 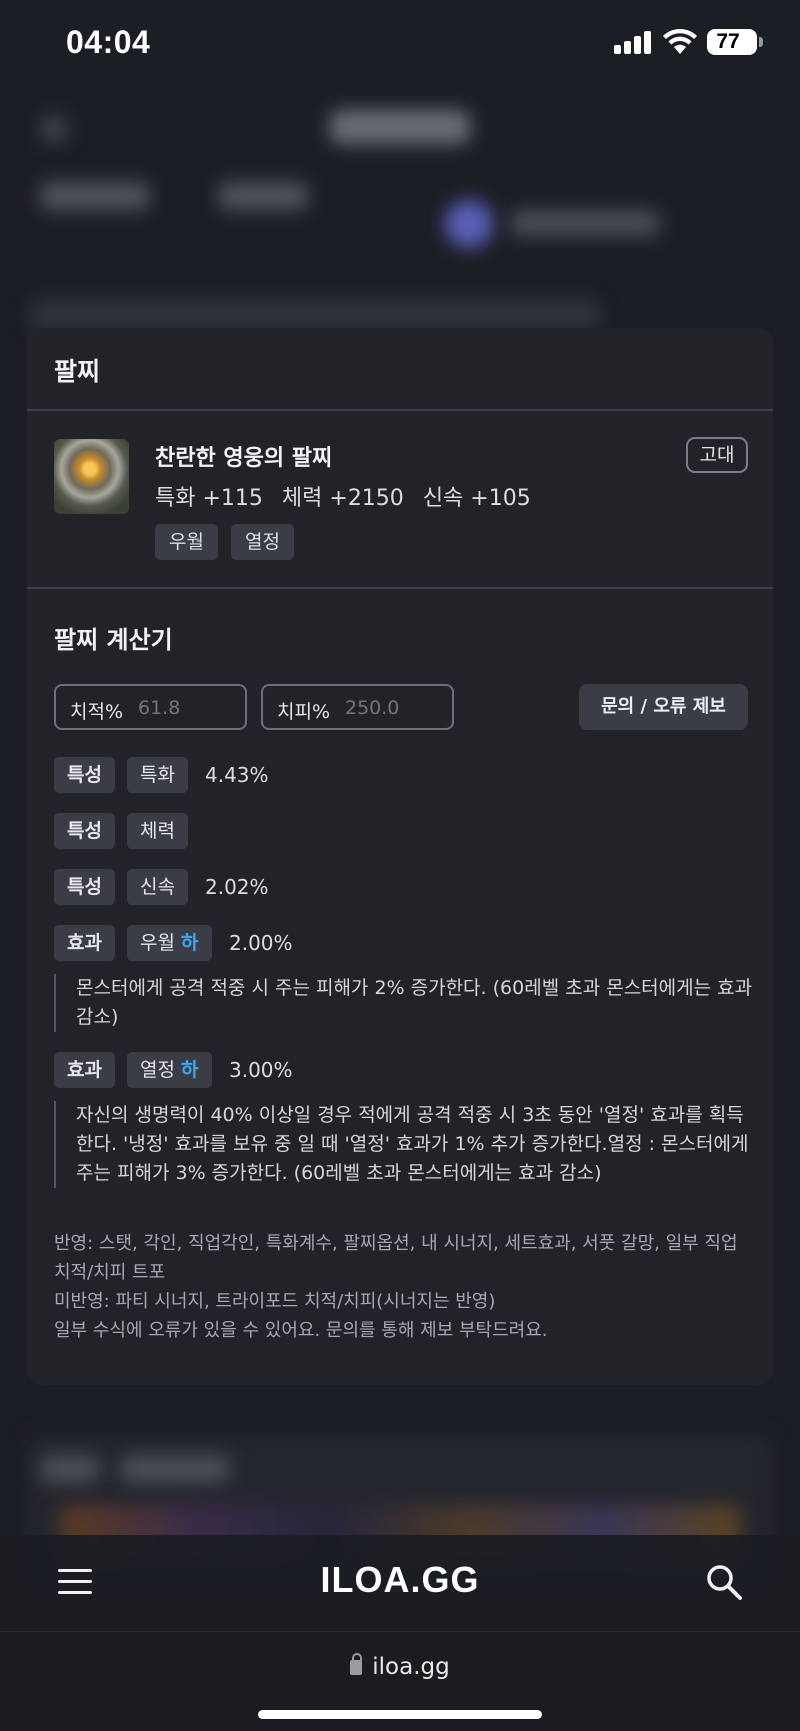 I want to click on row-value: 2.02%, so click(x=237, y=887).